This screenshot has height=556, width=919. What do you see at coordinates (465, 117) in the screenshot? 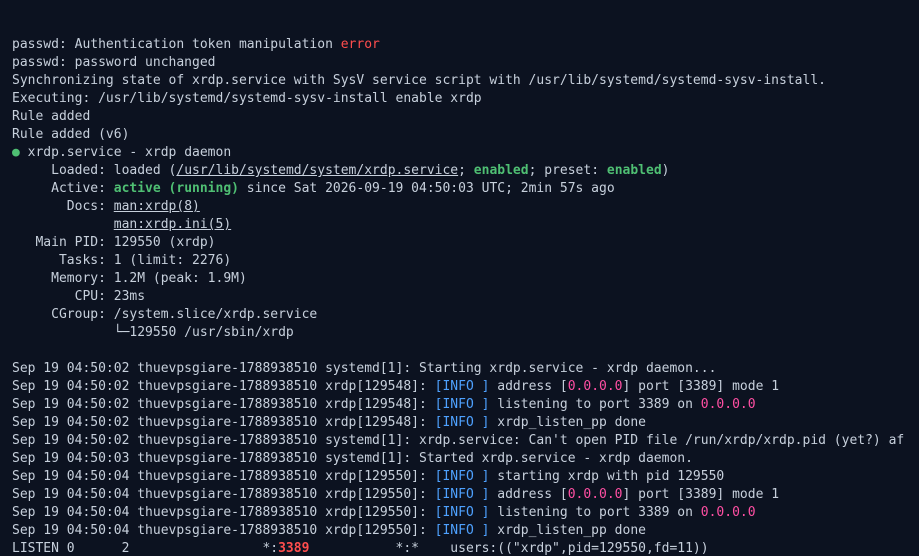
I see `terminal-line: Rule added` at bounding box center [465, 117].